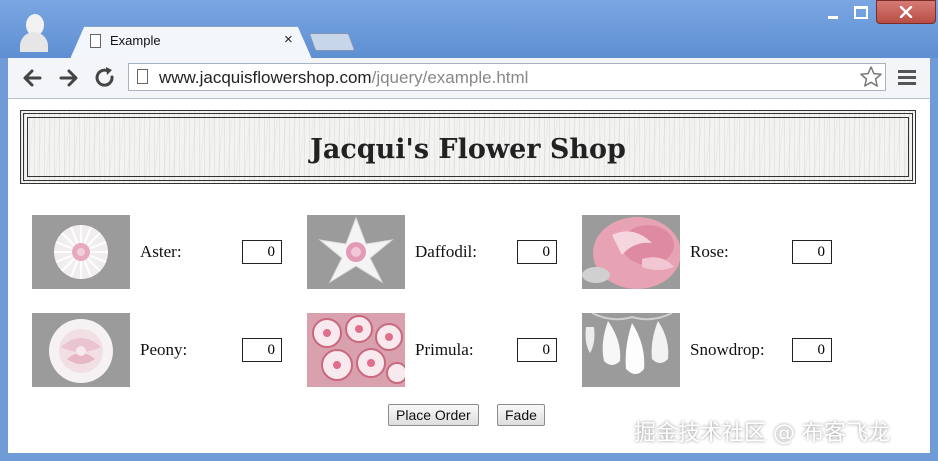 This screenshot has width=938, height=461. I want to click on arrow-left-icon, so click(33, 78).